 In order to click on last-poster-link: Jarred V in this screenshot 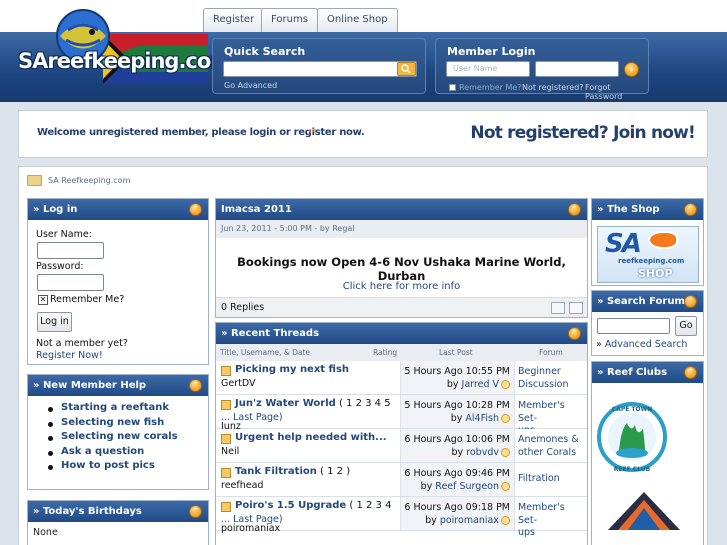, I will do `click(480, 384)`.